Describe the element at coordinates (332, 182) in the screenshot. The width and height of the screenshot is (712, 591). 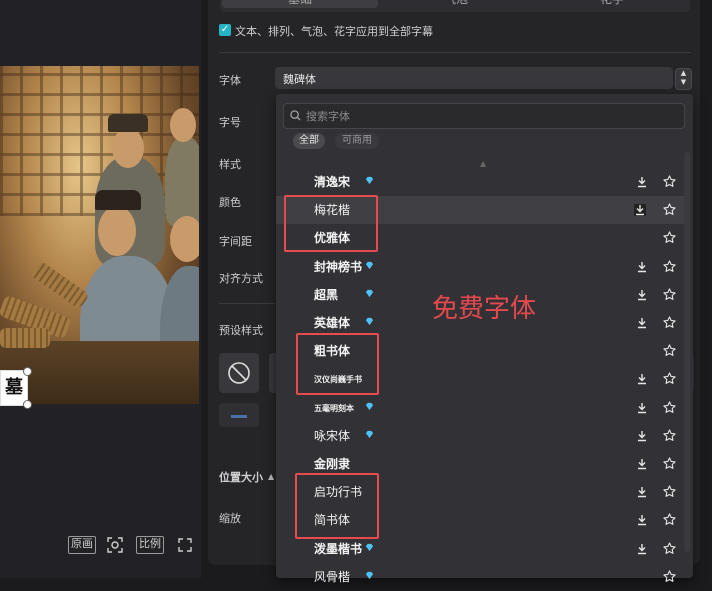
I see `font-name: 清逸宋` at that location.